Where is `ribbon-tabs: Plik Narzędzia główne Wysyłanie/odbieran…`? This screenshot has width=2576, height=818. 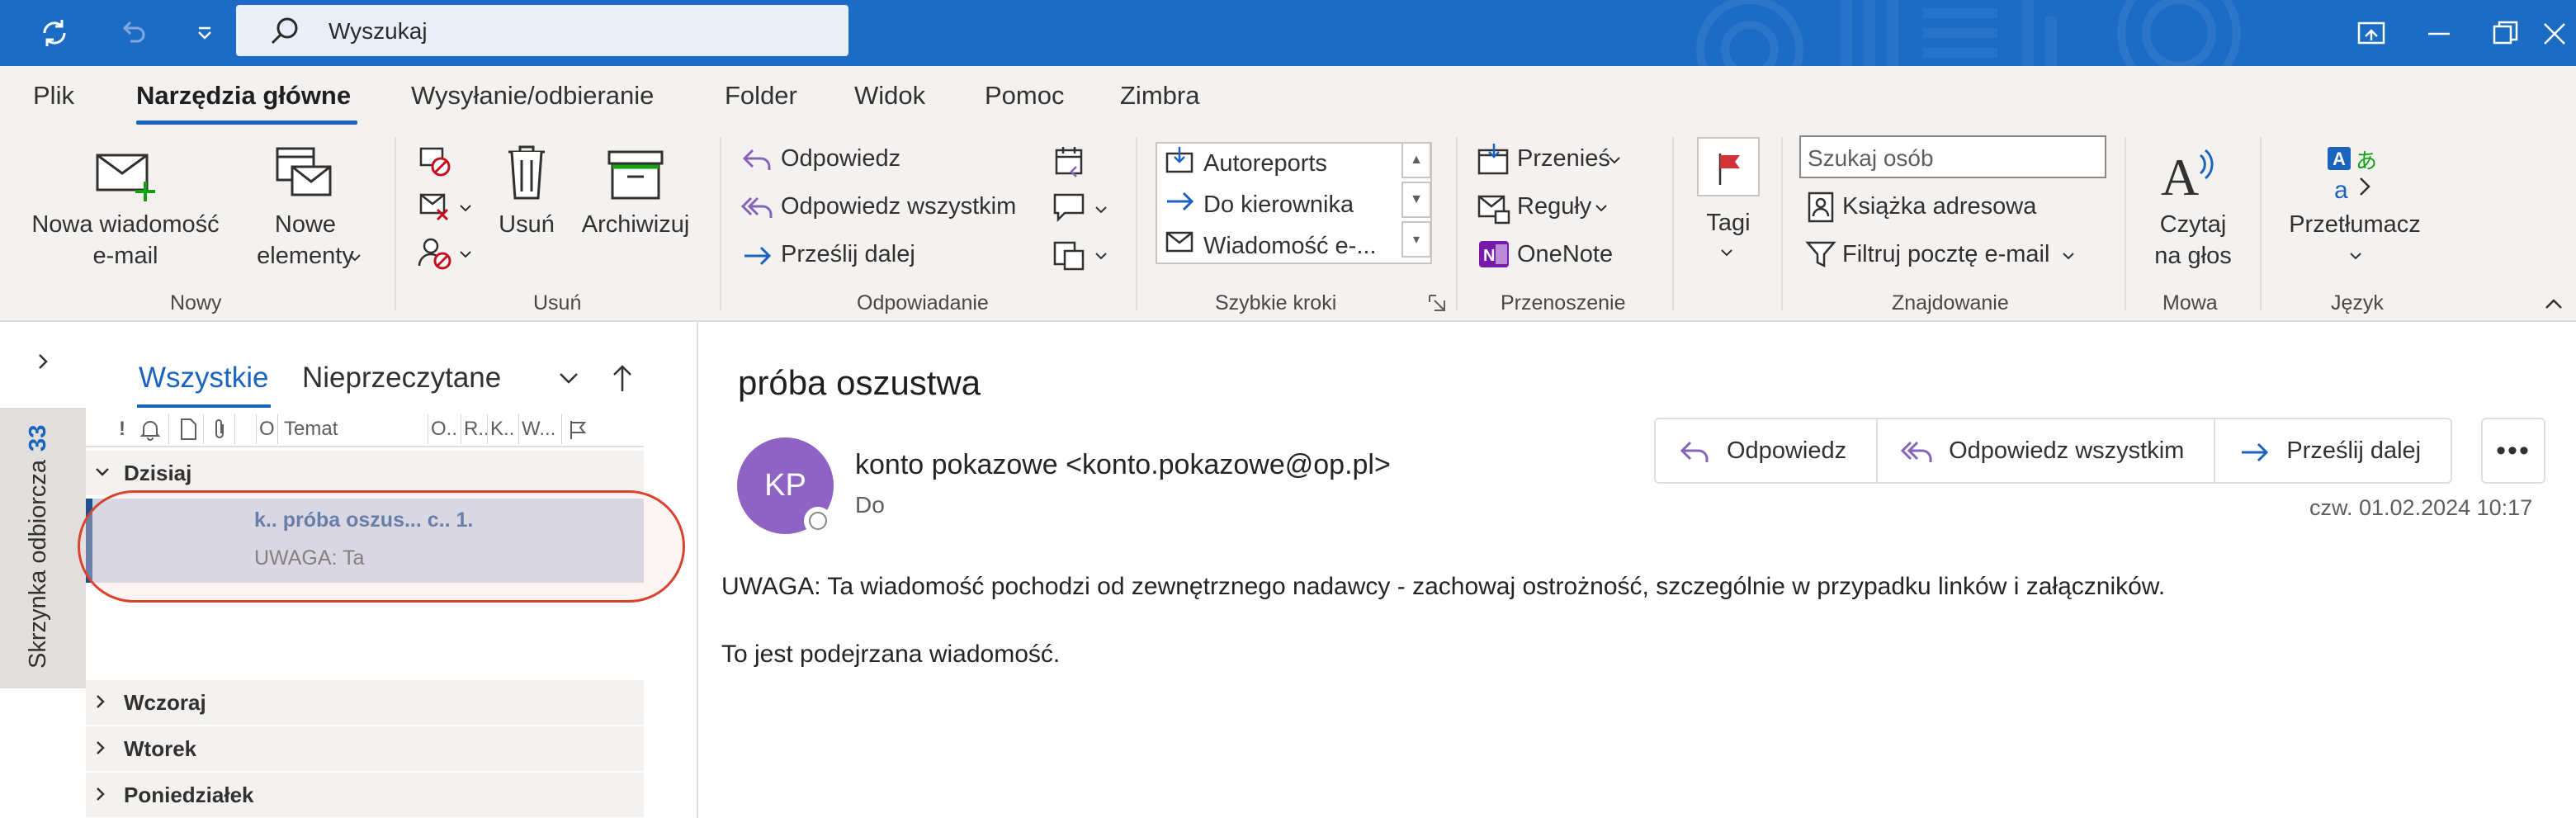
ribbon-tabs: Plik Narzędzia główne Wysyłanie/odbieran… is located at coordinates (1288, 98).